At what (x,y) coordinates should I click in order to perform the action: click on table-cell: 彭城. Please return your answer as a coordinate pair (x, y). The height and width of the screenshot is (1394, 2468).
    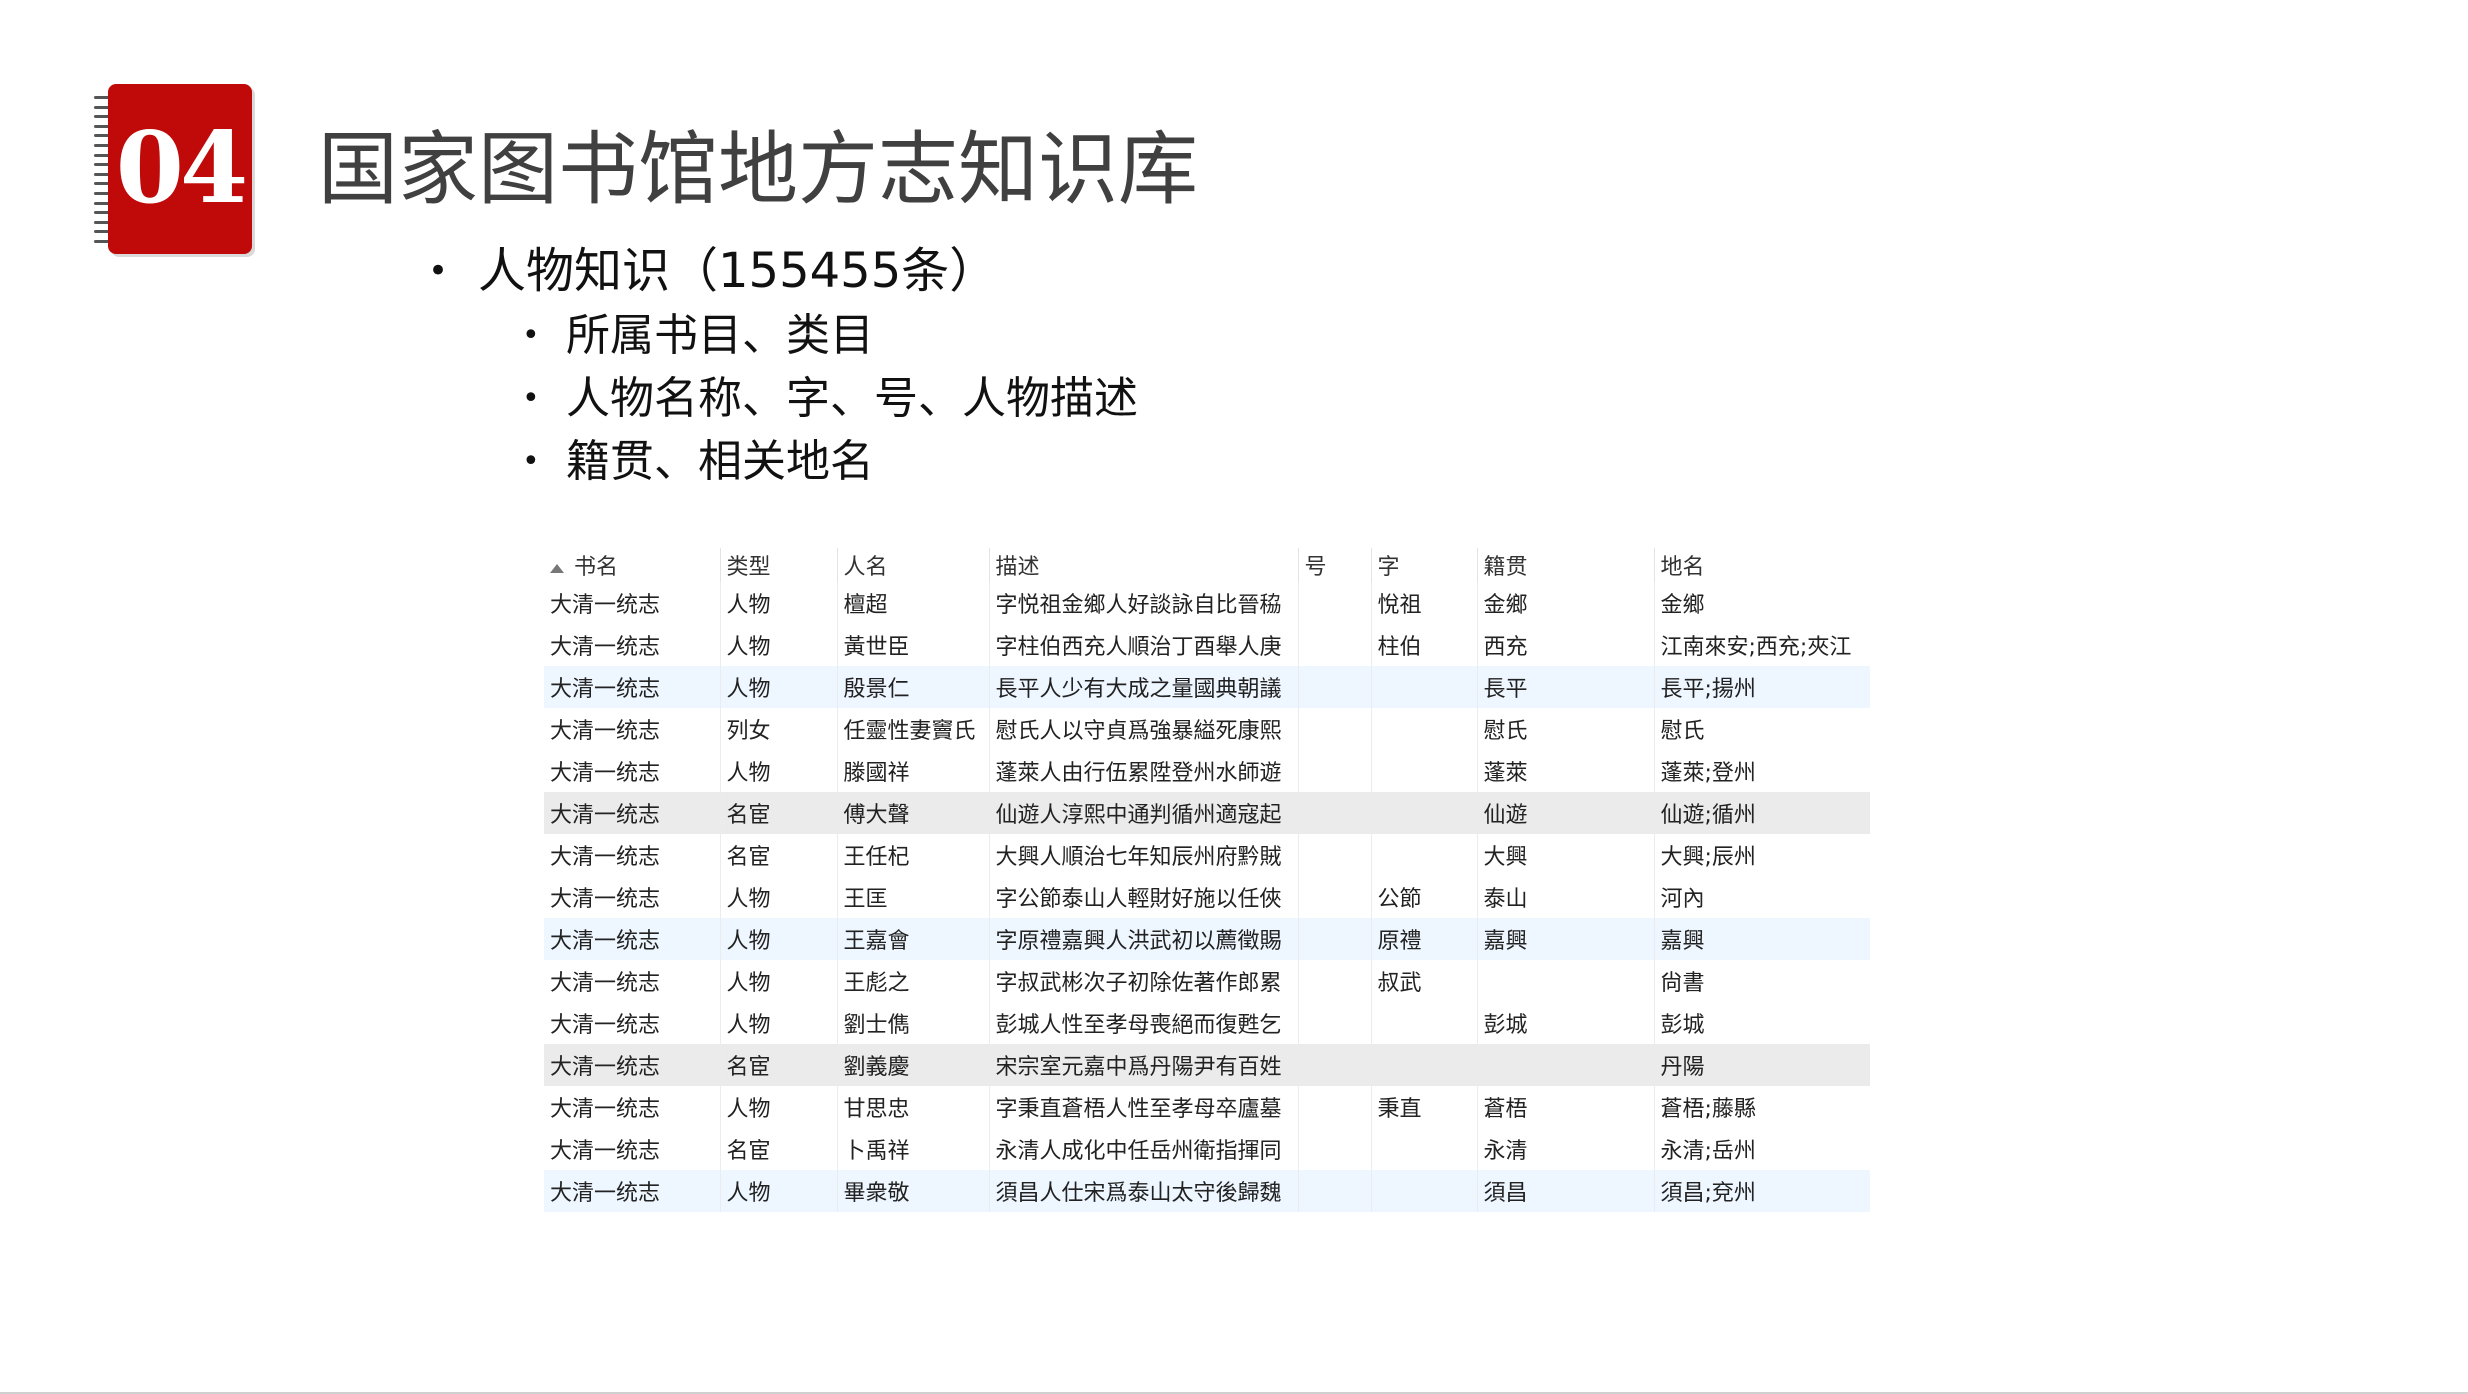
    Looking at the image, I should click on (1566, 1023).